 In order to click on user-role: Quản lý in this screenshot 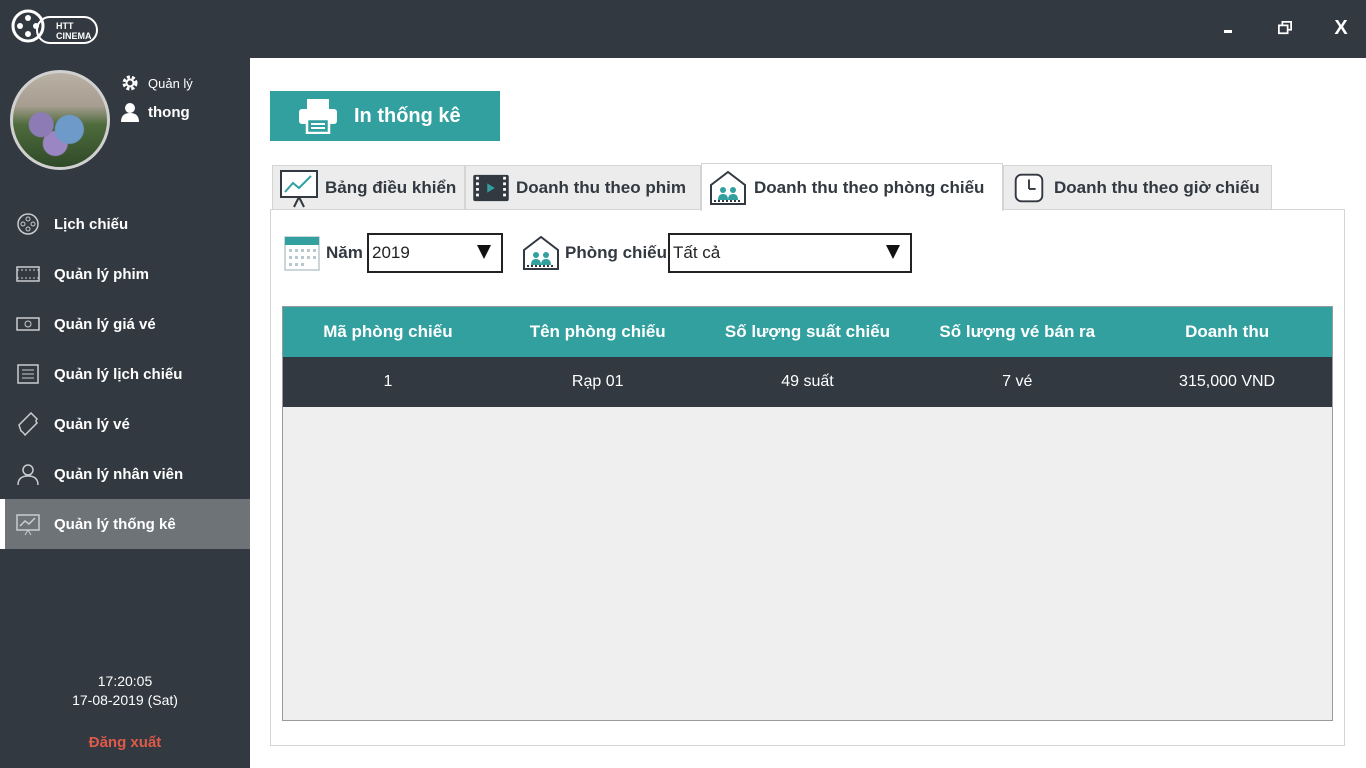, I will do `click(156, 83)`.